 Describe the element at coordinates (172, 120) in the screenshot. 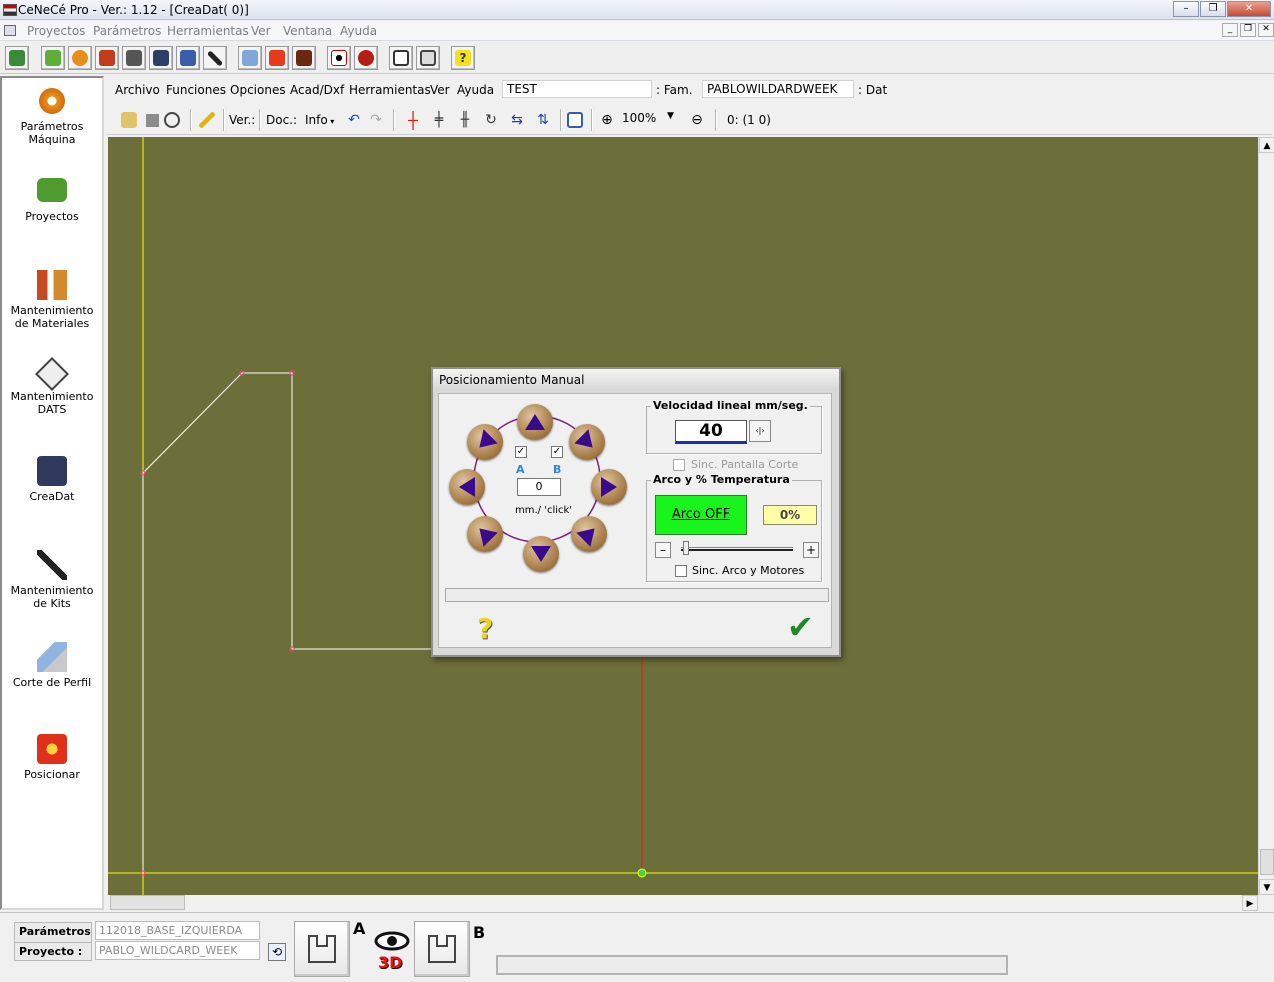

I see `layers-button` at that location.